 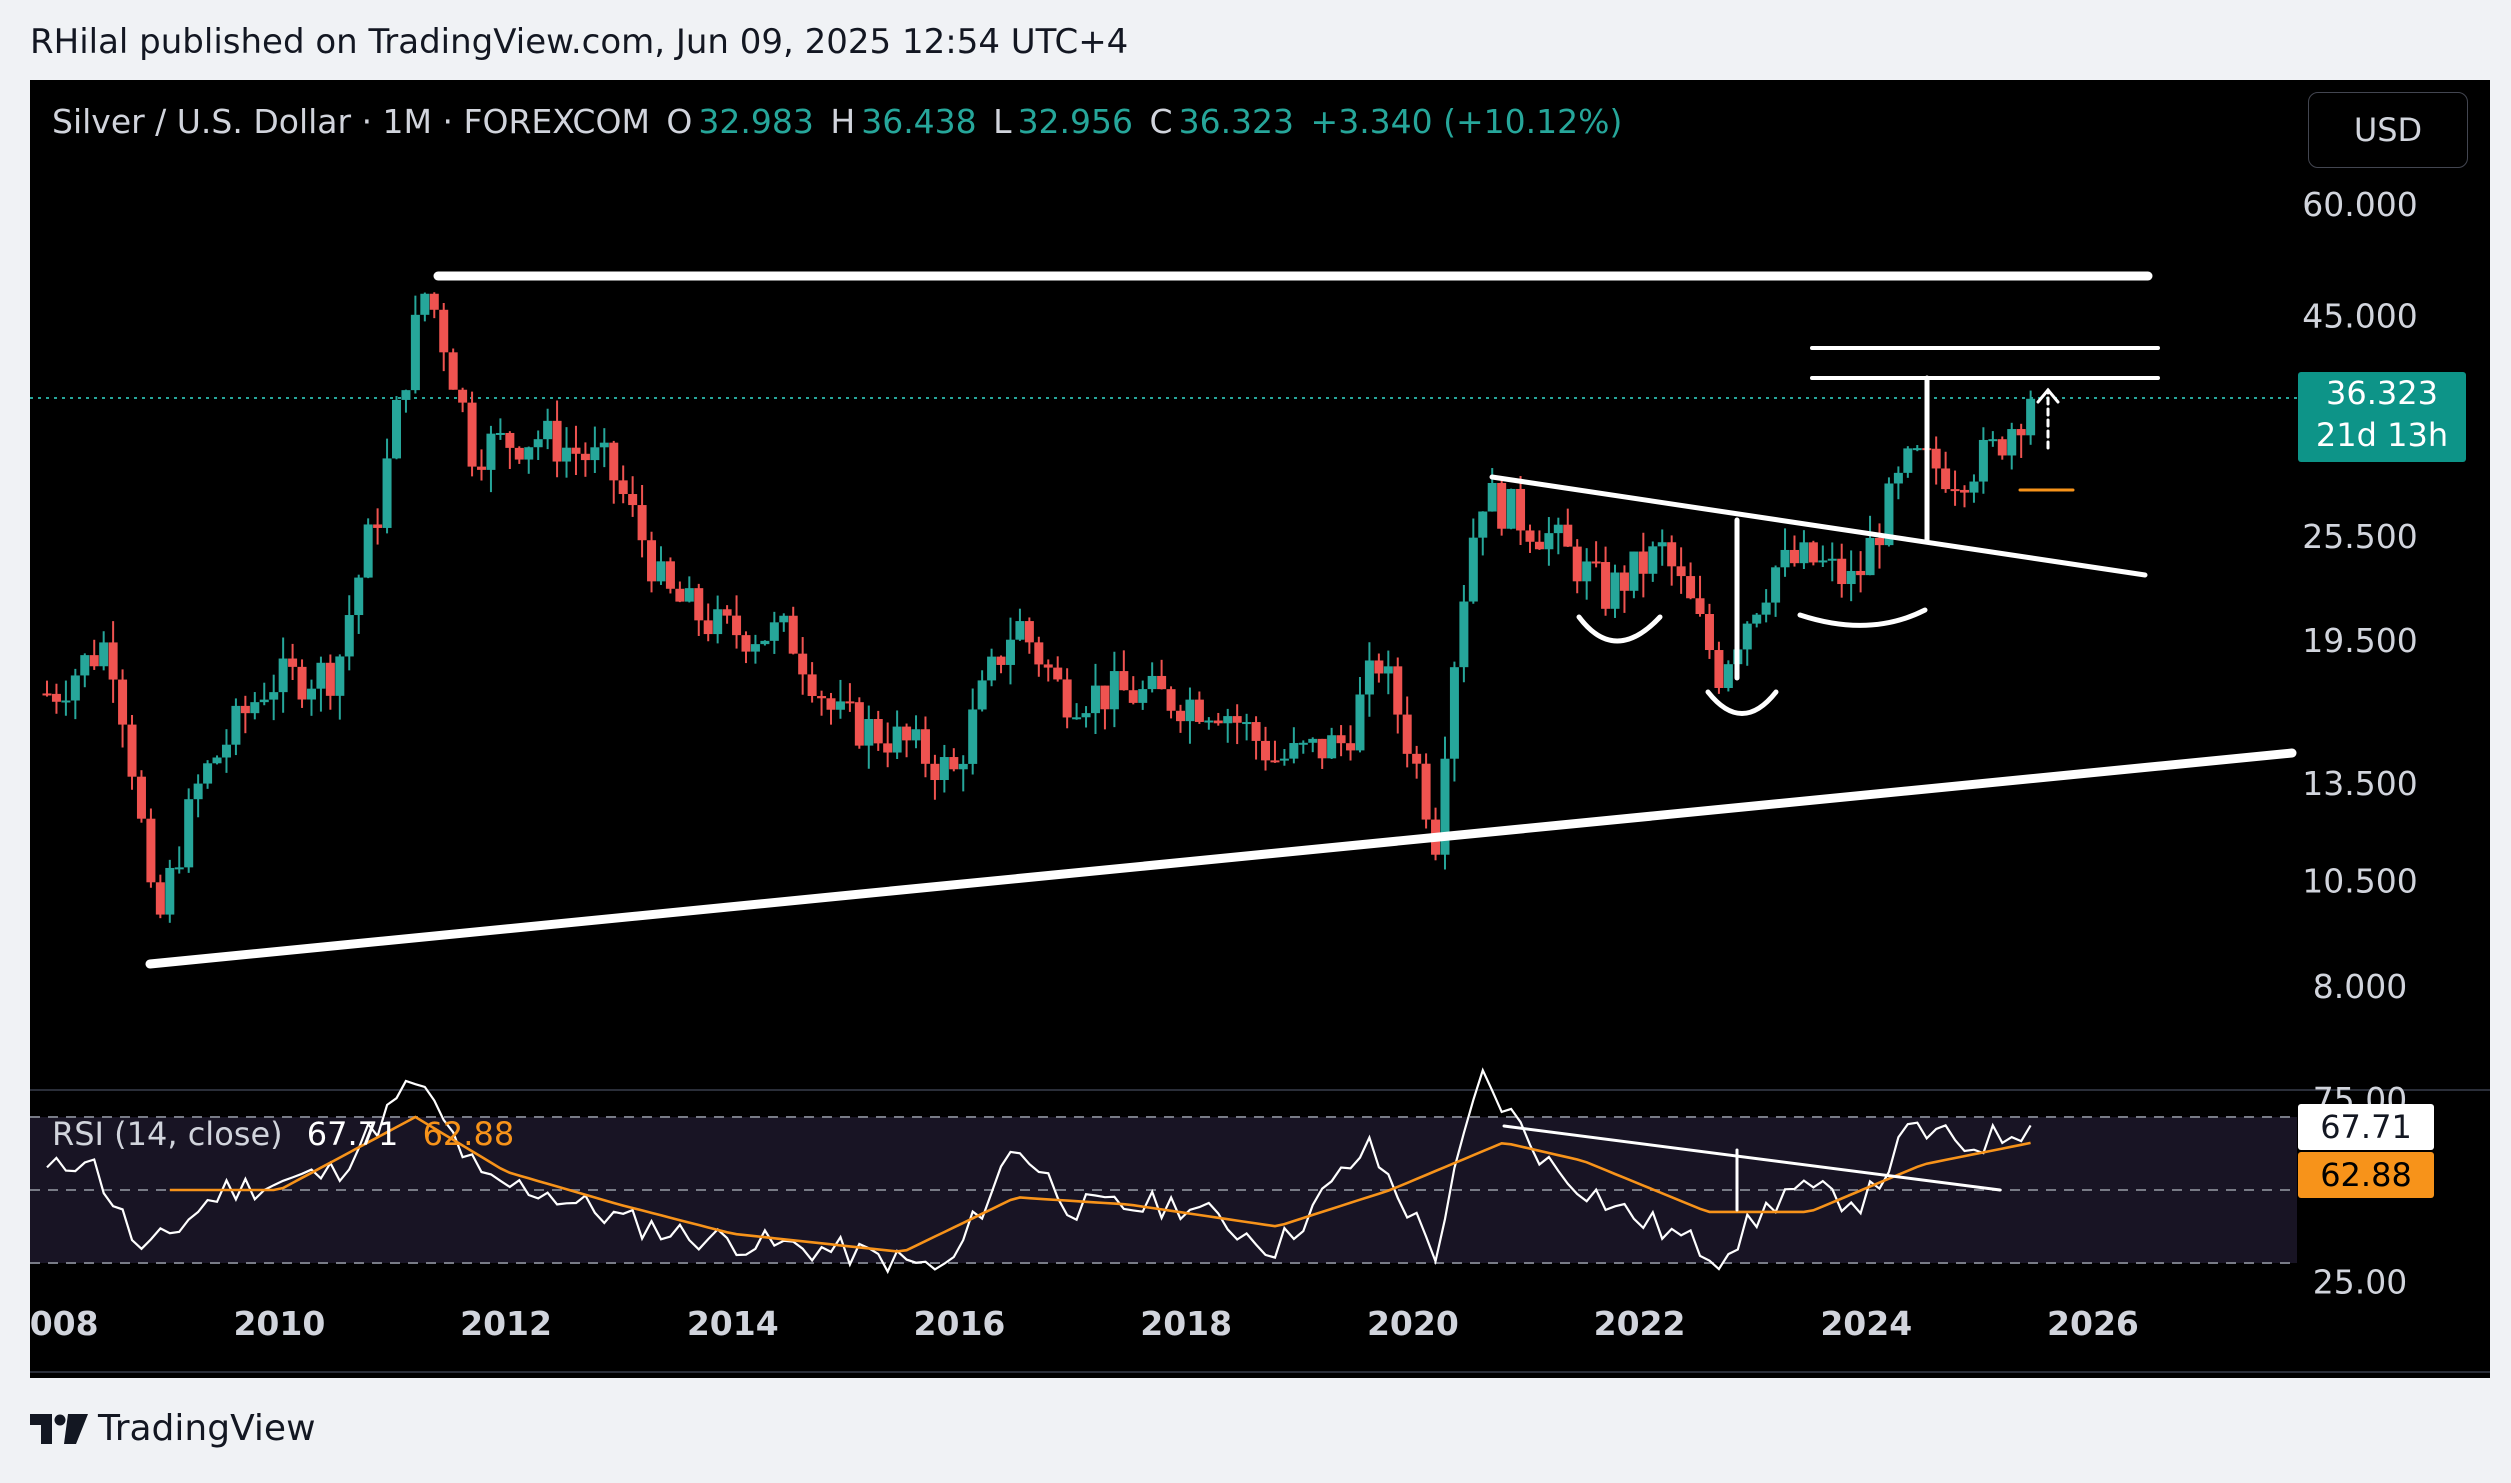 I want to click on time-tick-label: 2020, so click(x=1413, y=1323).